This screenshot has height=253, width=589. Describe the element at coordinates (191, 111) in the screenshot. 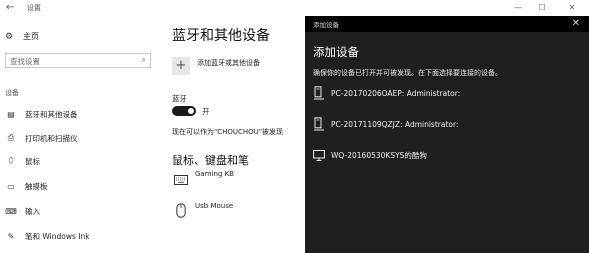

I see `toggle-knob` at that location.